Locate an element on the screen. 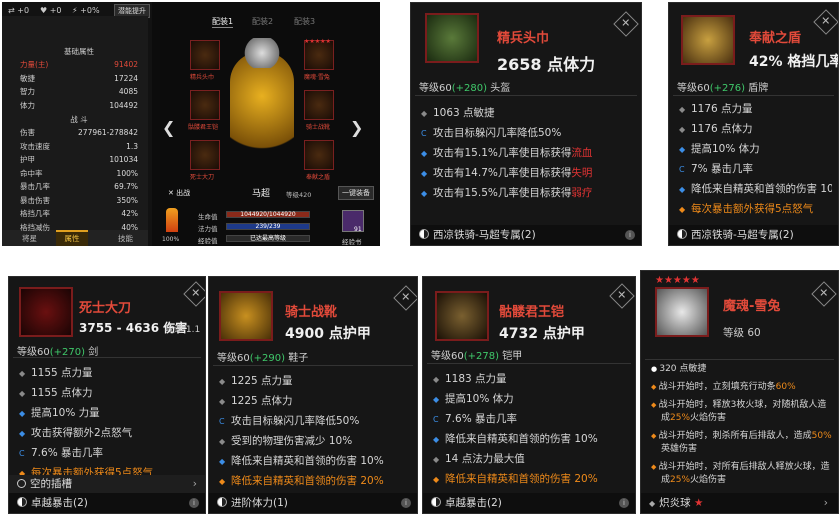  item-level-line: 等级60(+270) 剑 is located at coordinates (58, 352).